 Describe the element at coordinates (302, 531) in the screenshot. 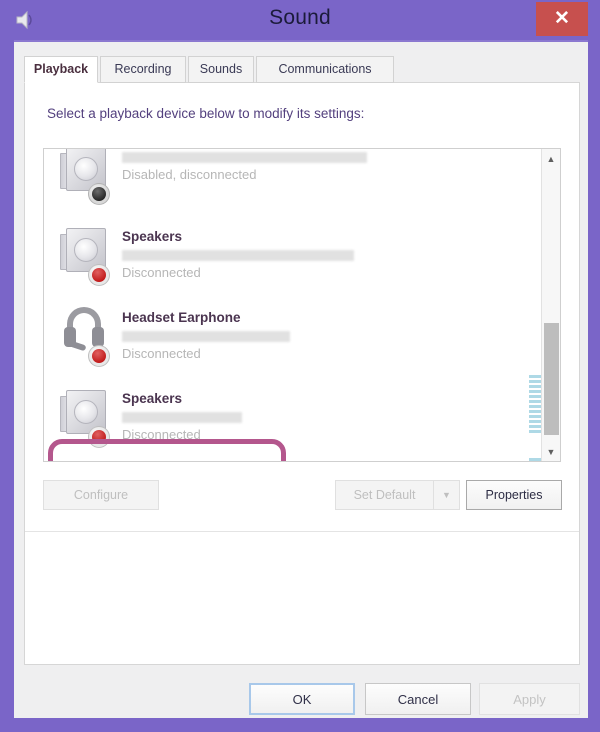

I see `panel-divider` at that location.